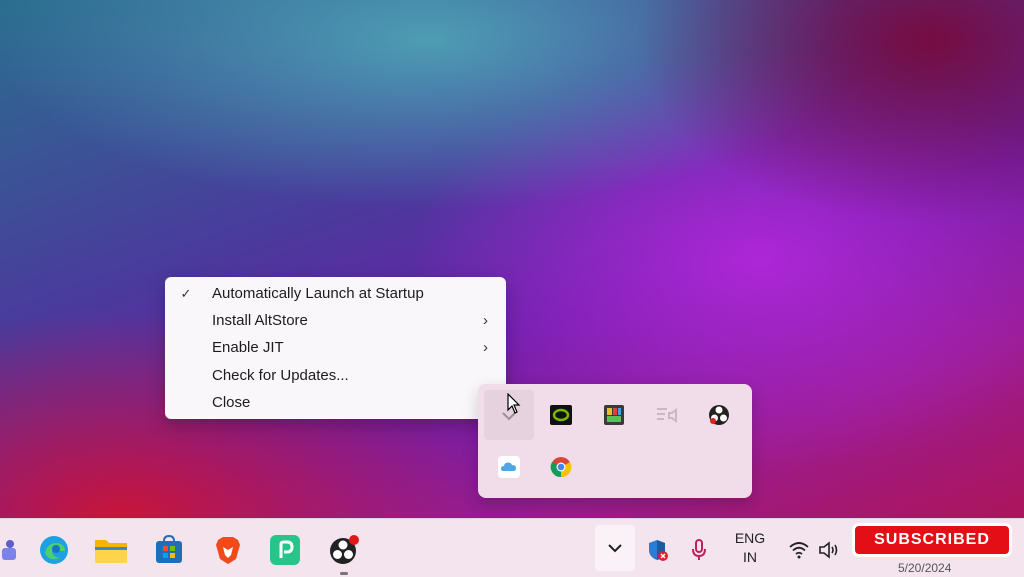 This screenshot has height=577, width=1024. I want to click on chevron-down-icon, so click(615, 548).